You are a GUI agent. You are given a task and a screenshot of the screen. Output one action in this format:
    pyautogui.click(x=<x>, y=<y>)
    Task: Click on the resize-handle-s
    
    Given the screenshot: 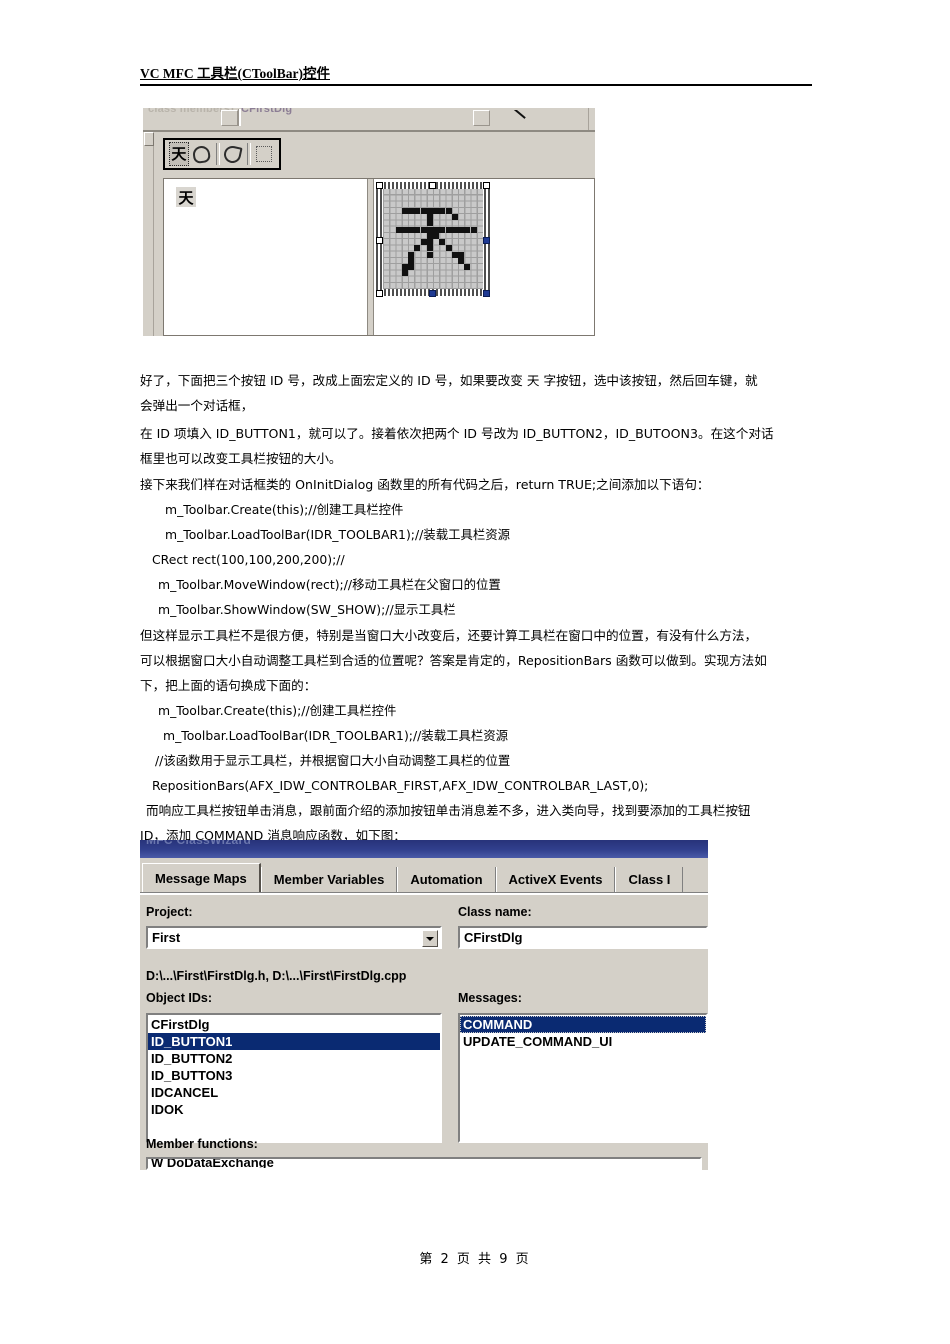 What is the action you would take?
    pyautogui.click(x=432, y=293)
    